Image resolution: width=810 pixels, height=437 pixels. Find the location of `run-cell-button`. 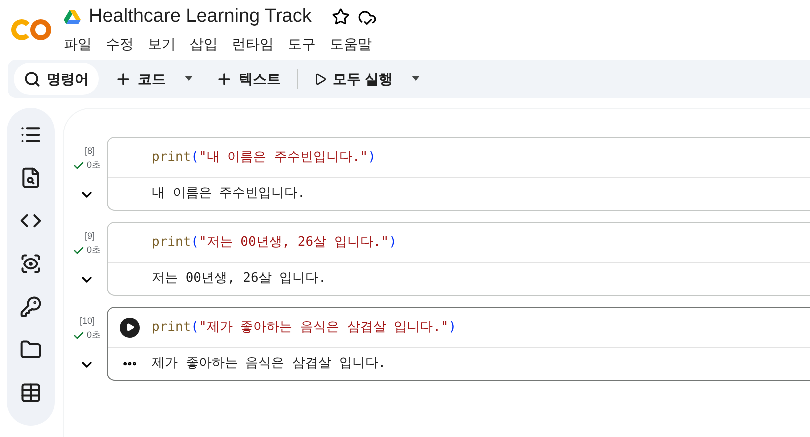

run-cell-button is located at coordinates (130, 328).